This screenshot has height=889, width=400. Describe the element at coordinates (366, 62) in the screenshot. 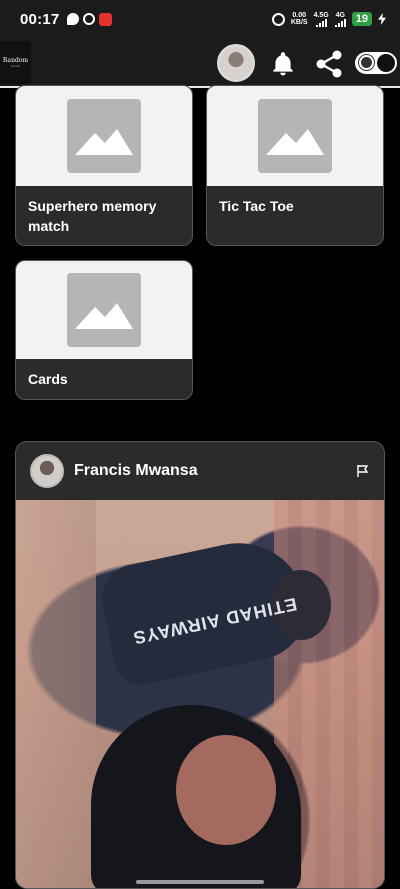

I see `sun-icon` at that location.